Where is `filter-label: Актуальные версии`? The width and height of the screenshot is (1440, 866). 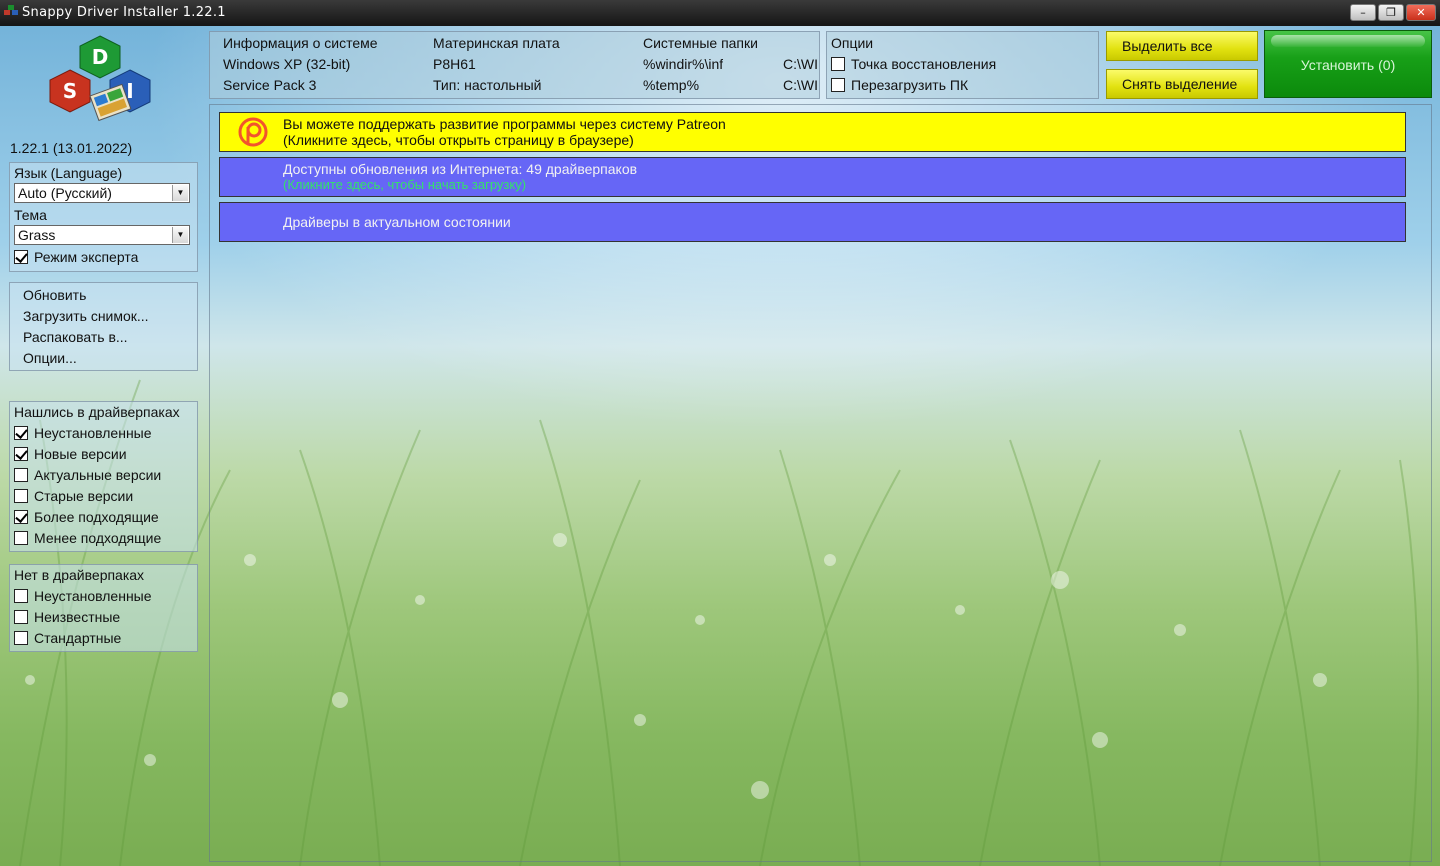 filter-label: Актуальные версии is located at coordinates (98, 475).